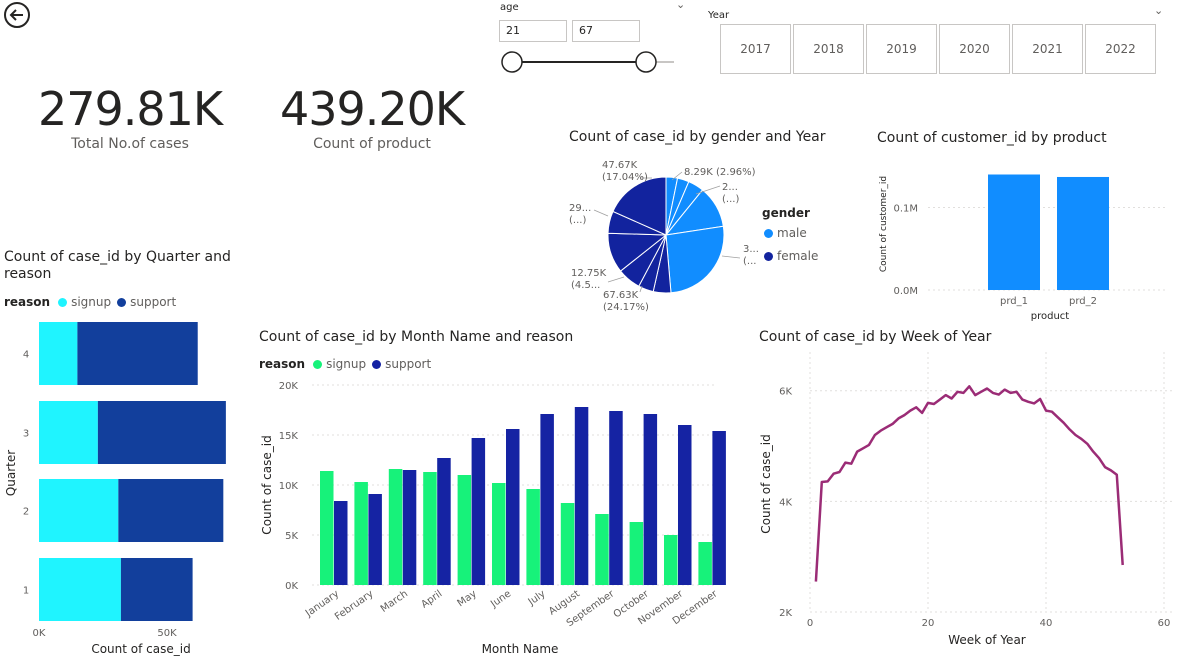 The image size is (1177, 658). What do you see at coordinates (26, 355) in the screenshot?
I see `quarter-ytick-label: 4` at bounding box center [26, 355].